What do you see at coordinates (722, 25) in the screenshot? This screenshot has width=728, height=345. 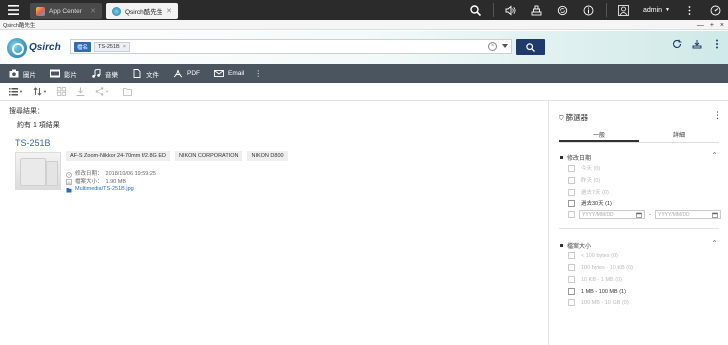 I see `close-window-button: ×` at bounding box center [722, 25].